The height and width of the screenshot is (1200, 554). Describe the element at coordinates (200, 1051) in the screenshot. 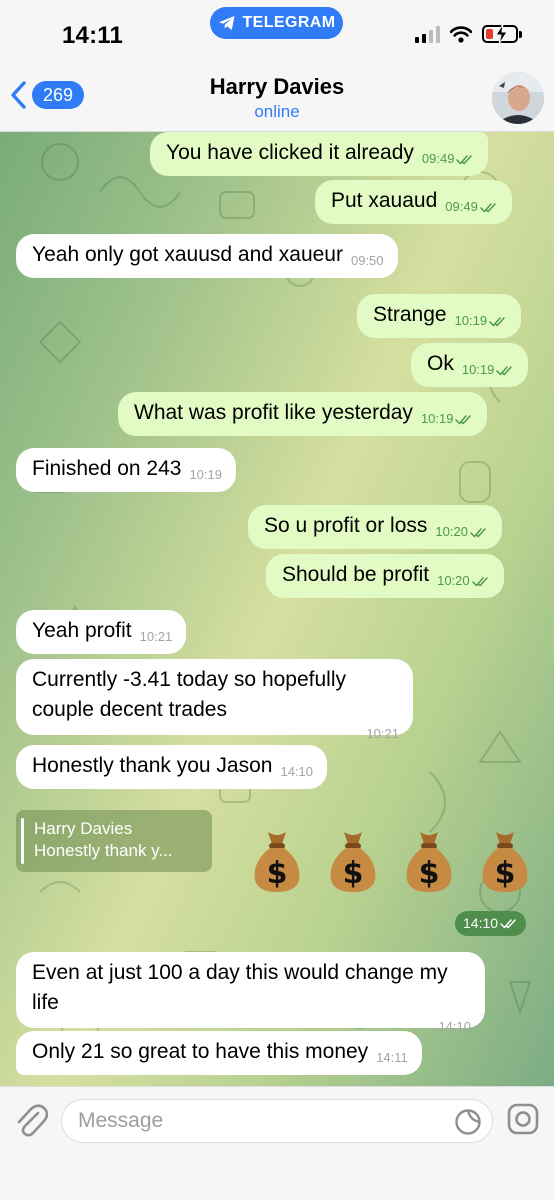

I see `message-text: Only 21 so great to have this money` at that location.